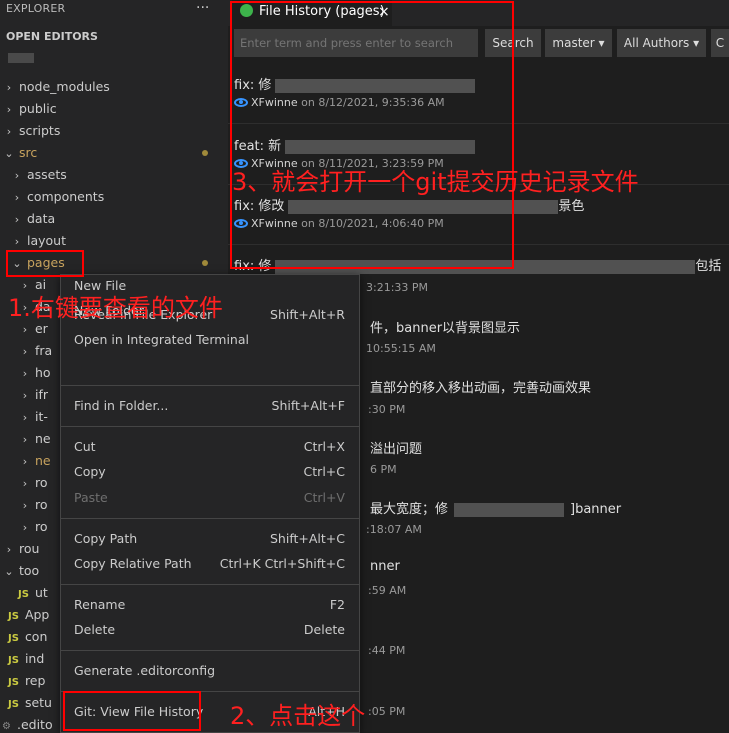 The width and height of the screenshot is (729, 733). What do you see at coordinates (114, 175) in the screenshot?
I see `tree-item-assets: › assets` at bounding box center [114, 175].